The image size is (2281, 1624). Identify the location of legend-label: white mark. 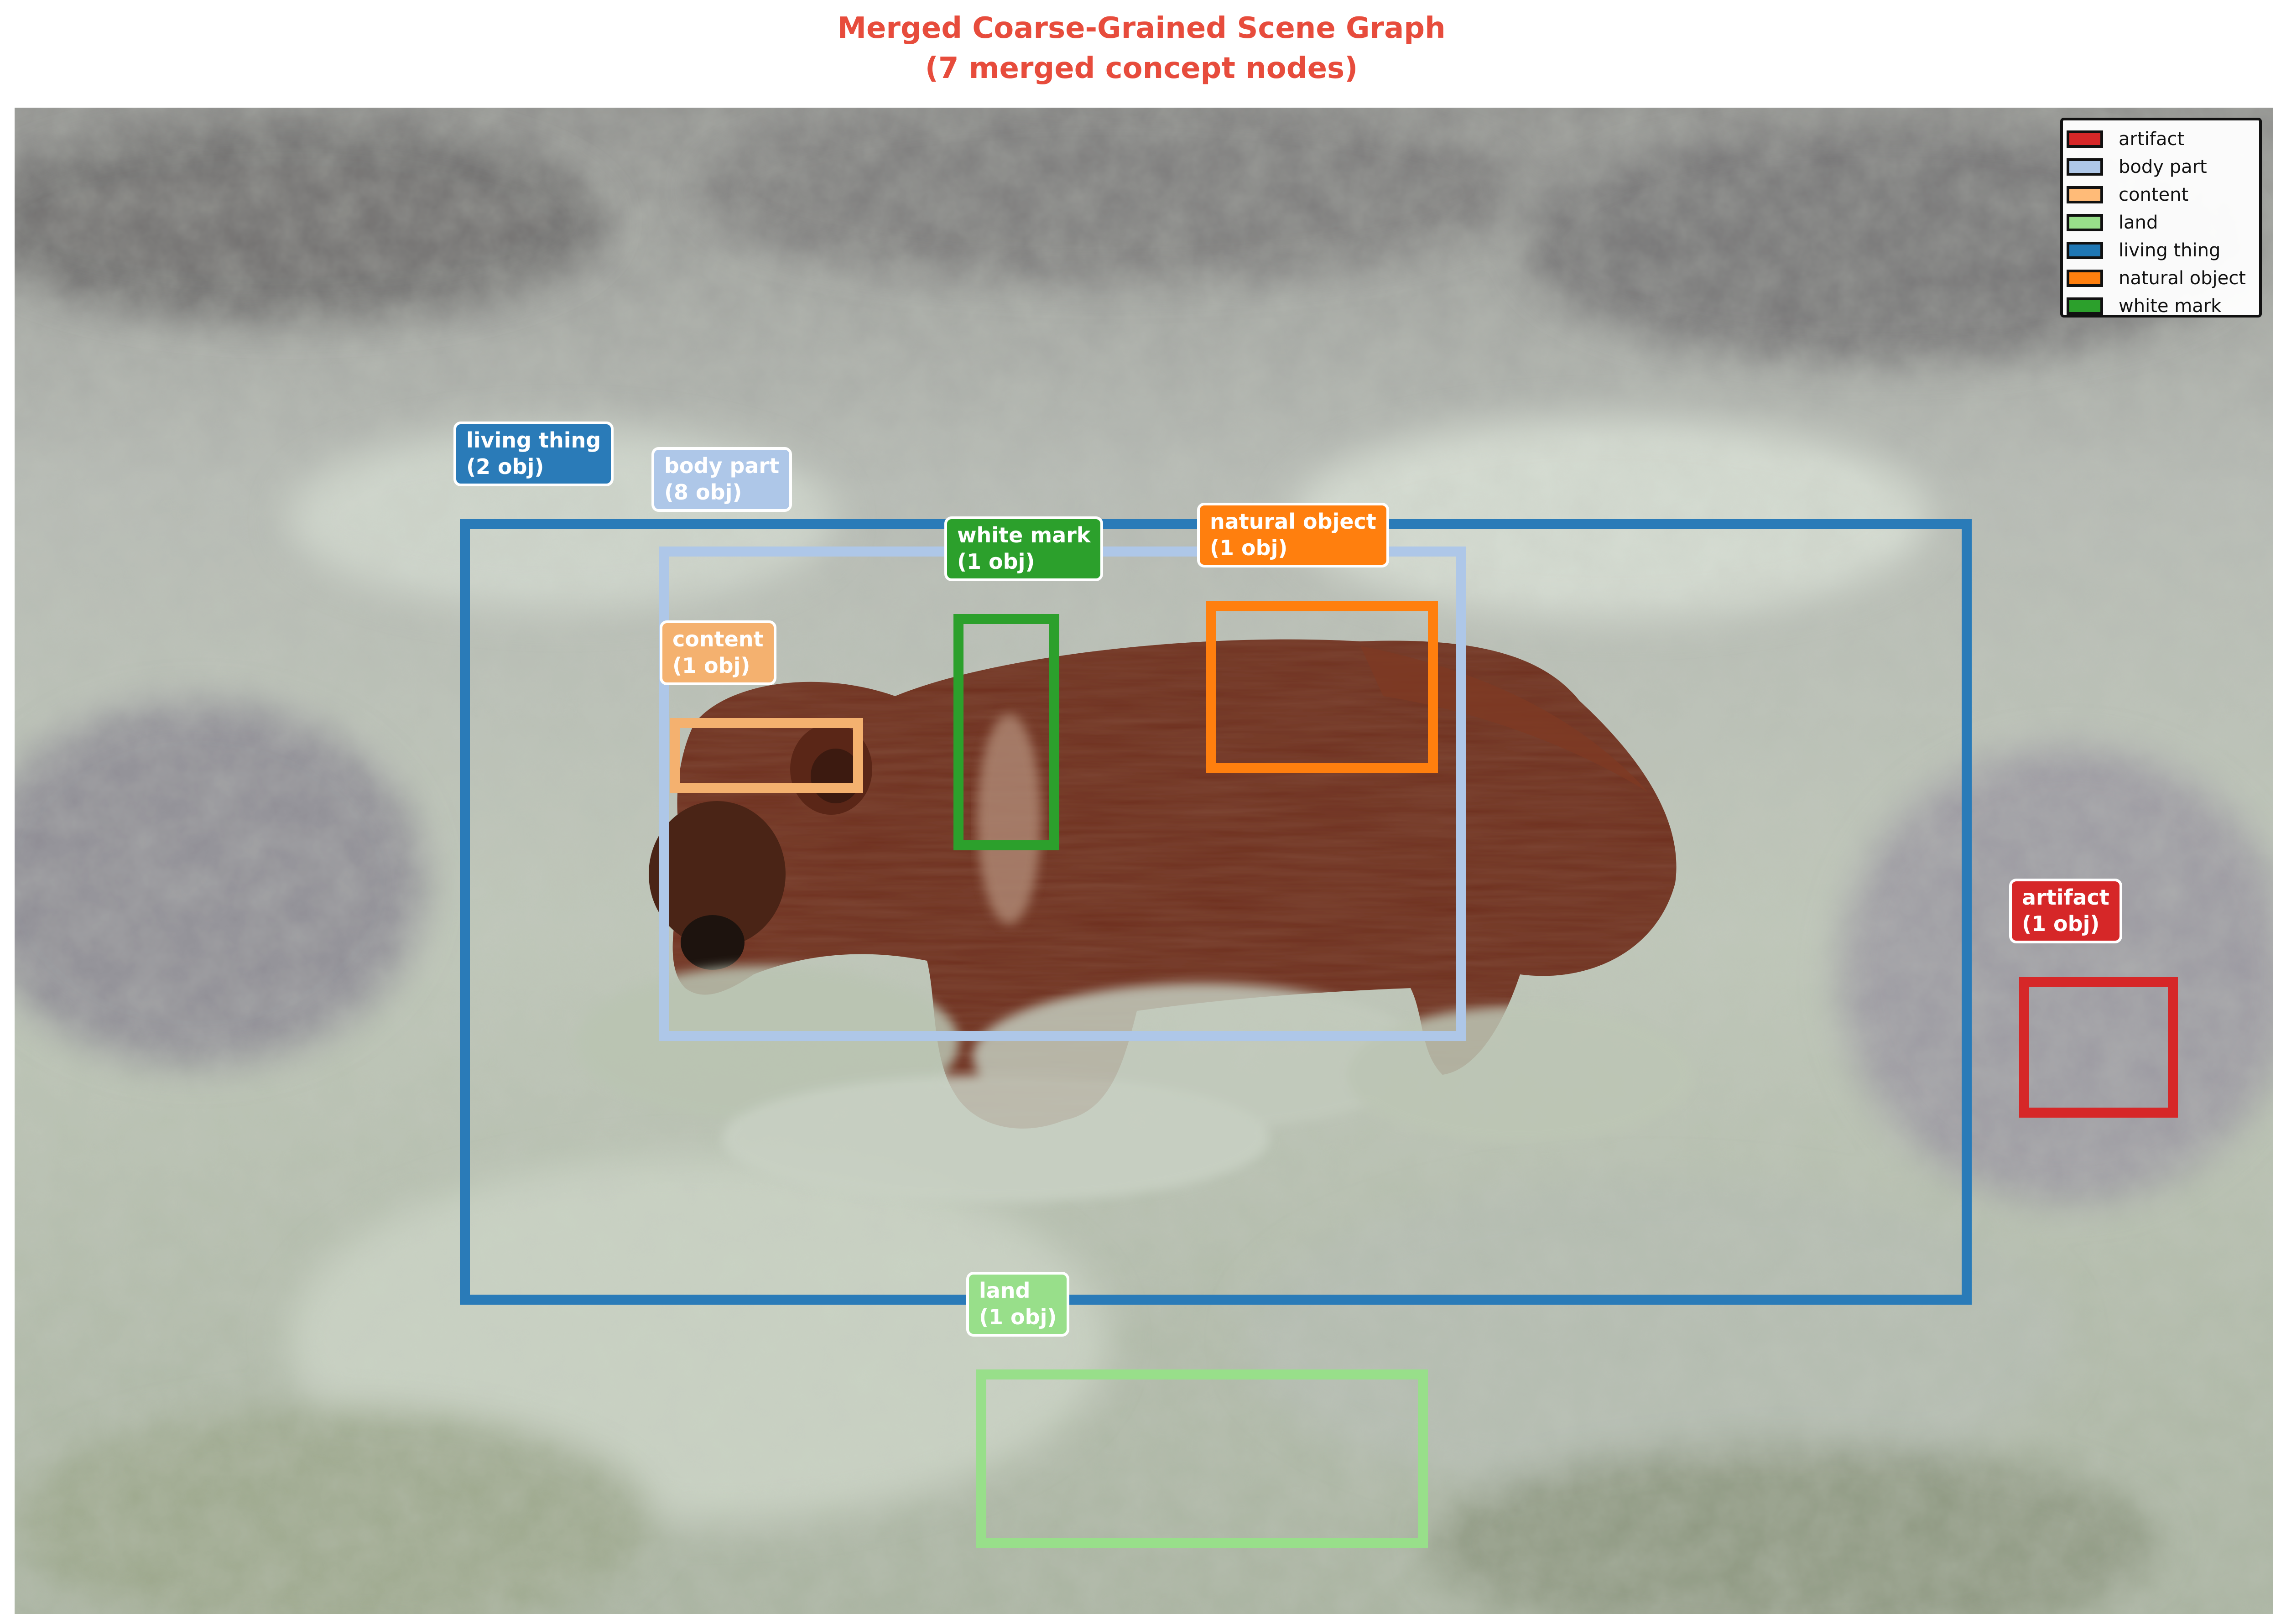
(2170, 306).